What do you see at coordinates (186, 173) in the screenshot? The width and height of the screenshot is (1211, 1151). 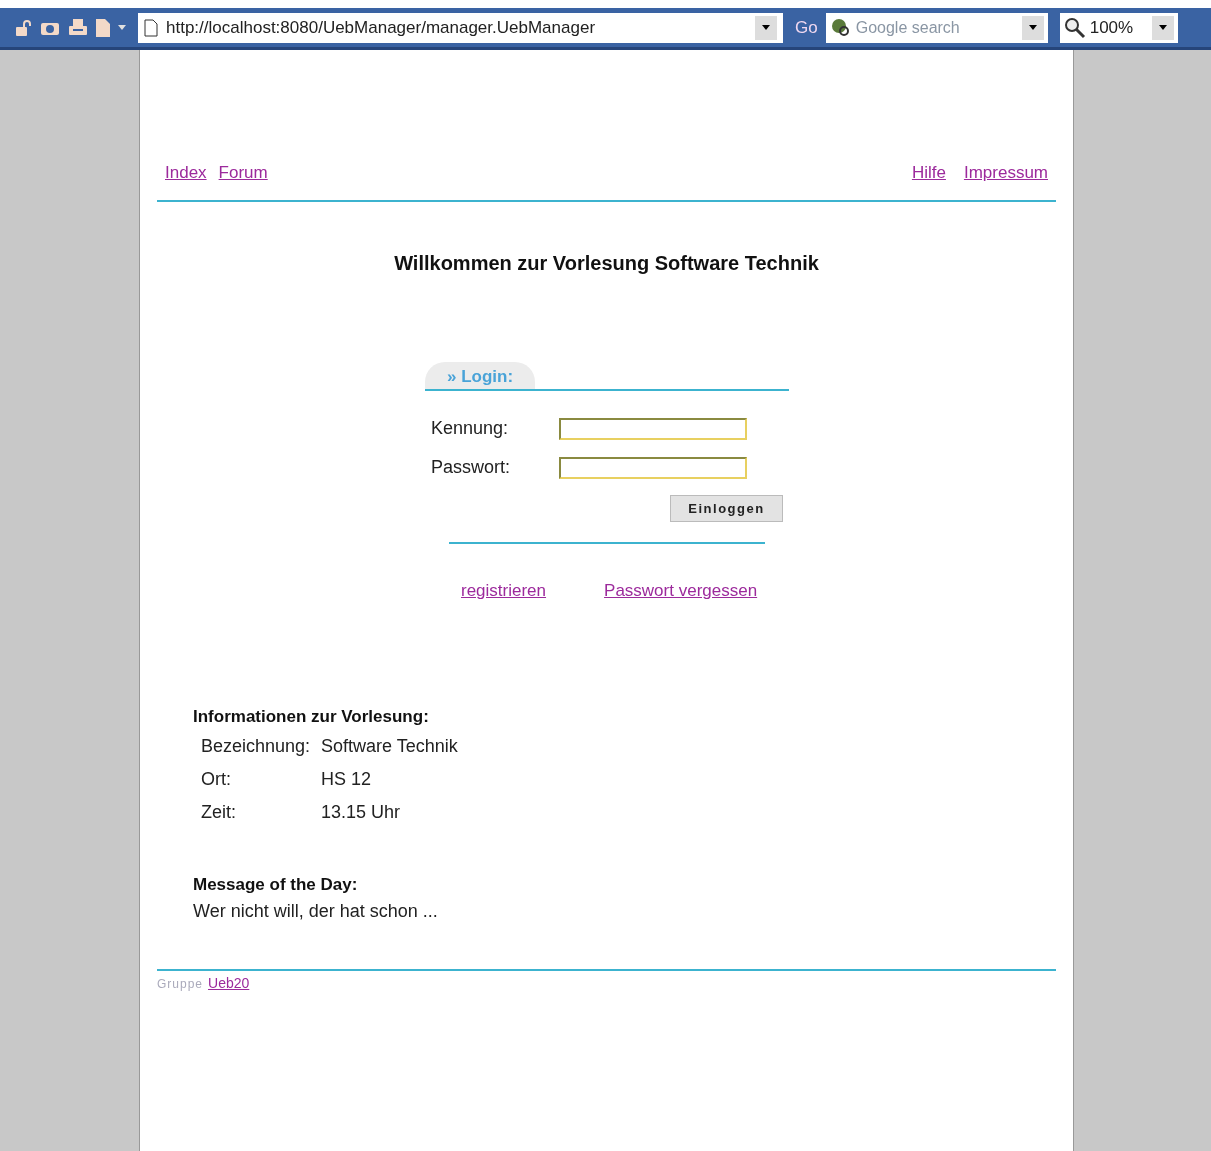 I see `nav-link: Index` at bounding box center [186, 173].